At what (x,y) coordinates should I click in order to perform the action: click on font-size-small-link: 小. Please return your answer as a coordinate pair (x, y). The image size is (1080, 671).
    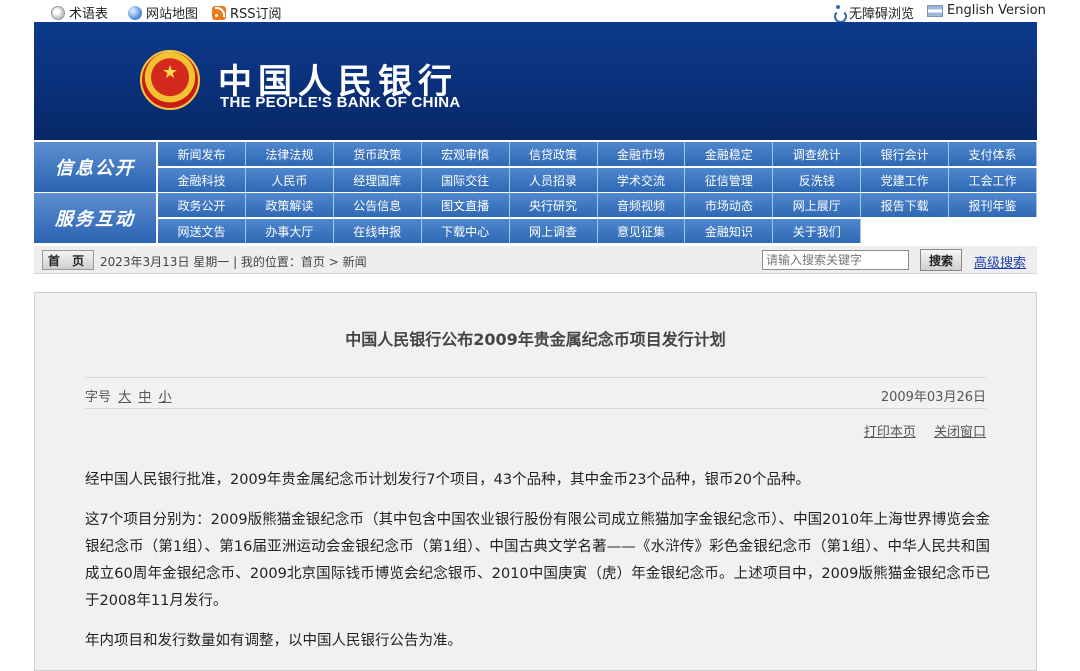
    Looking at the image, I should click on (164, 397).